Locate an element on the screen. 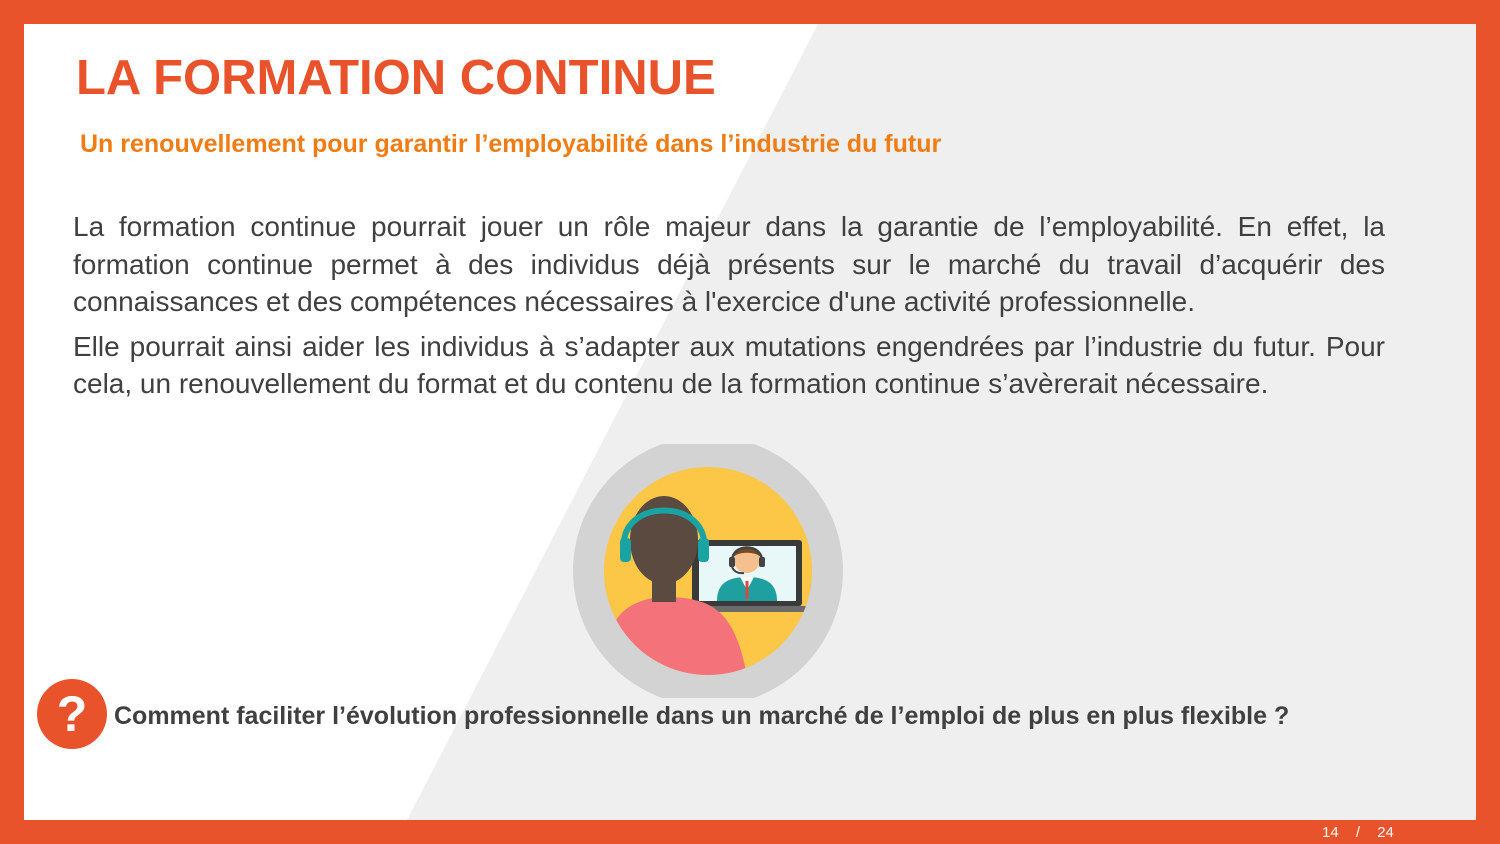 This screenshot has height=844, width=1500. video-call-icon is located at coordinates (708, 571).